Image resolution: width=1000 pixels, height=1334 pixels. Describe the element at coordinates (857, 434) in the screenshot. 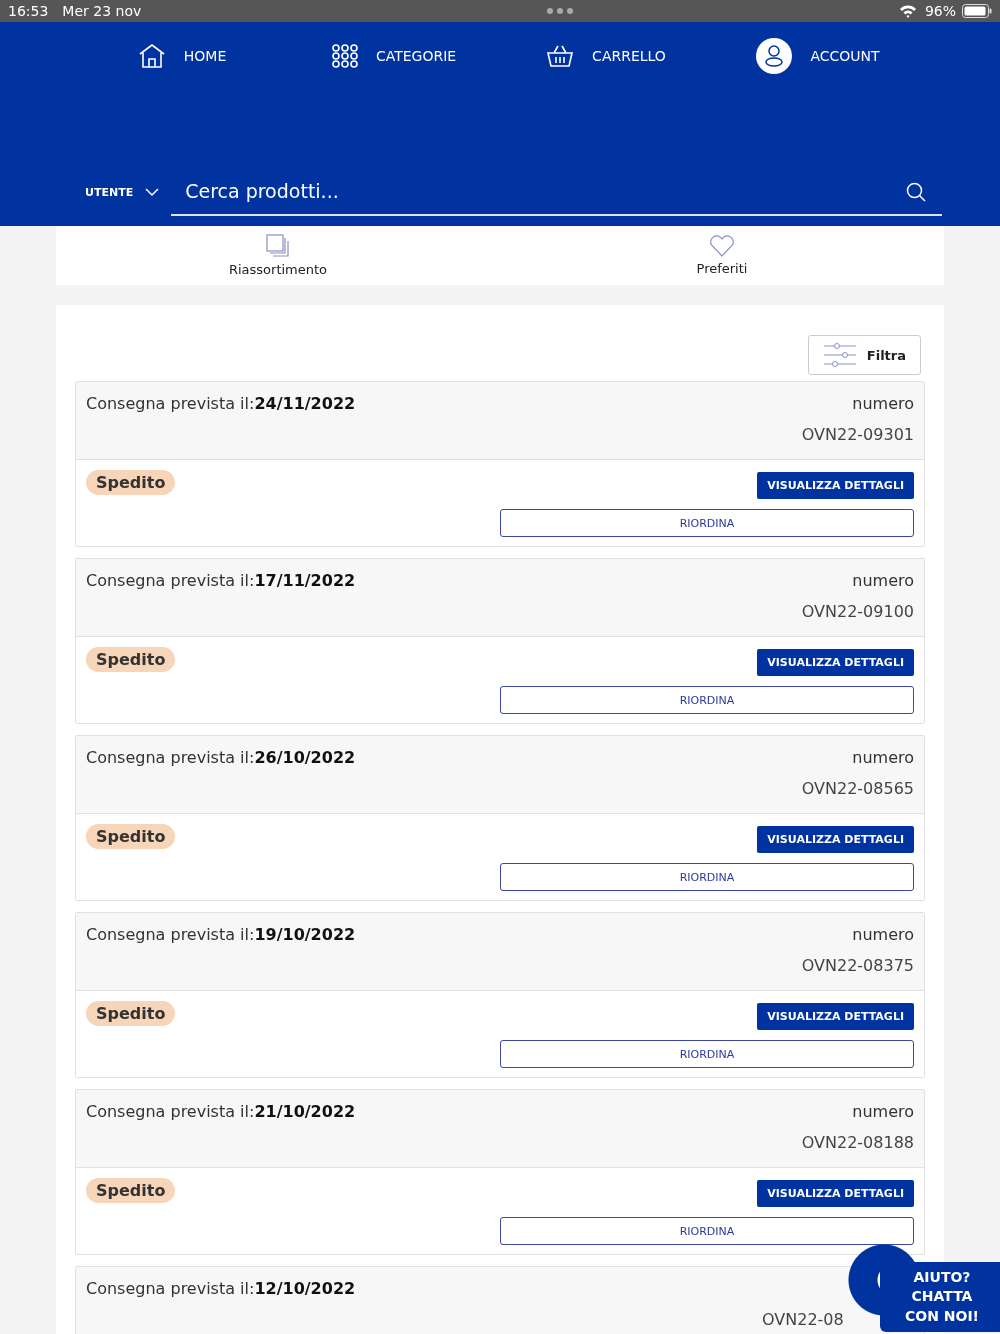

I see `order-number: OVN22-09301` at that location.